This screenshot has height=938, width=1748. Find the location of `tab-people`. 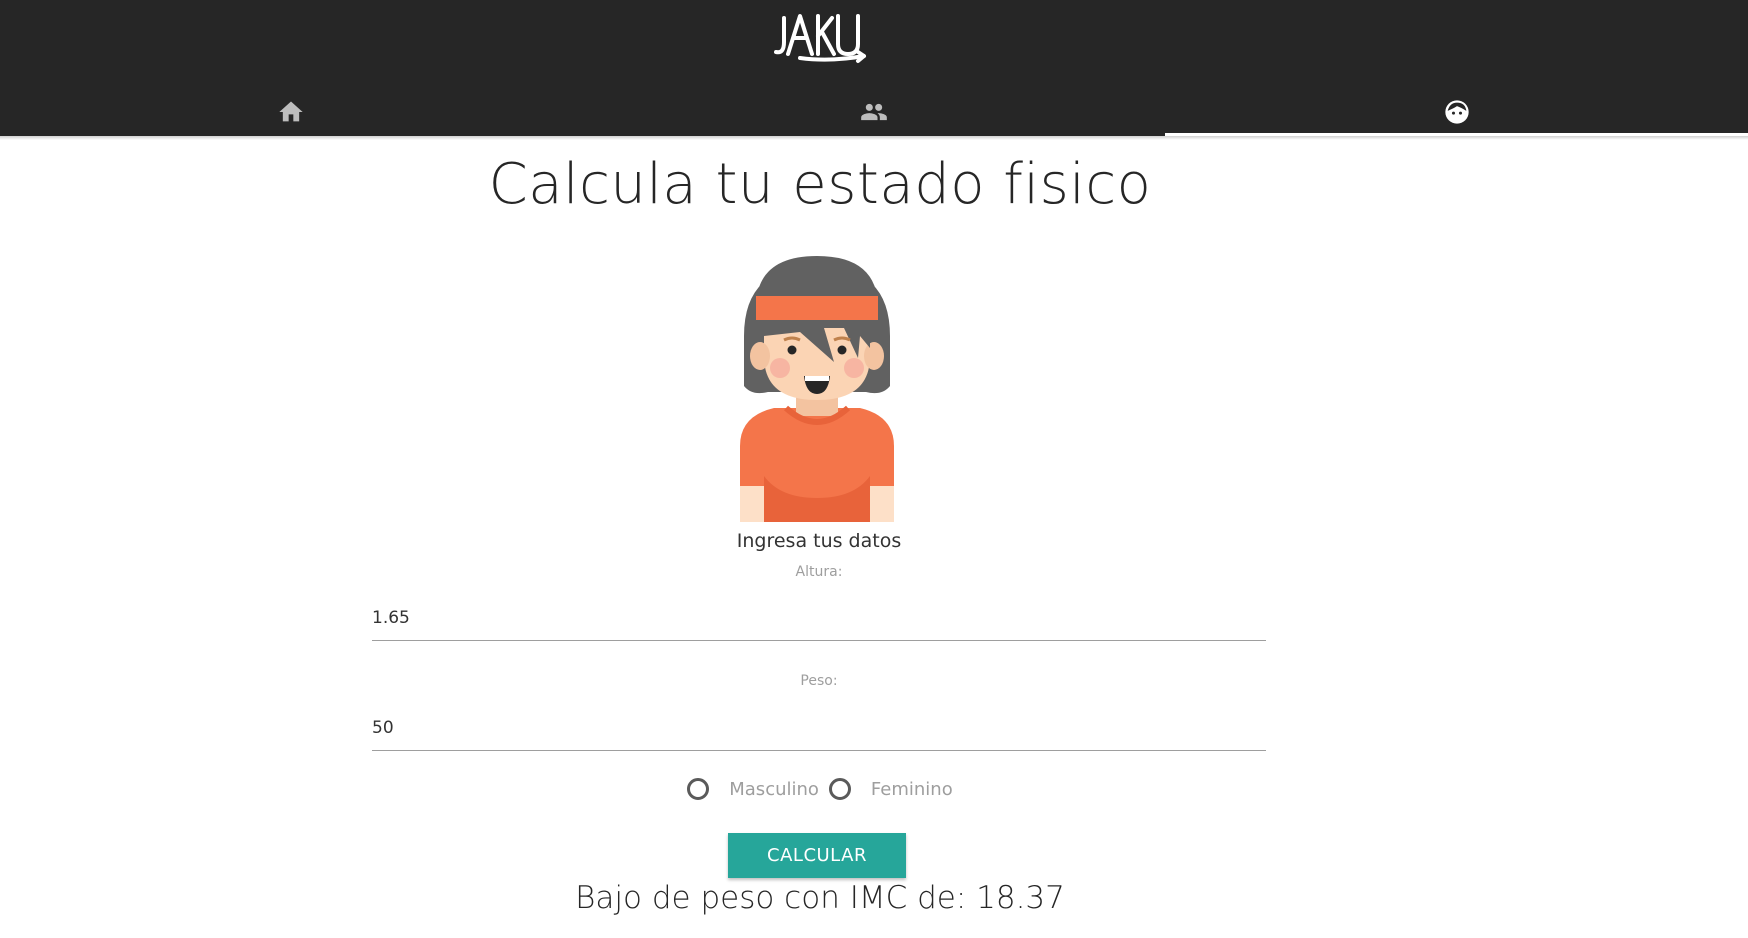

tab-people is located at coordinates (874, 112).